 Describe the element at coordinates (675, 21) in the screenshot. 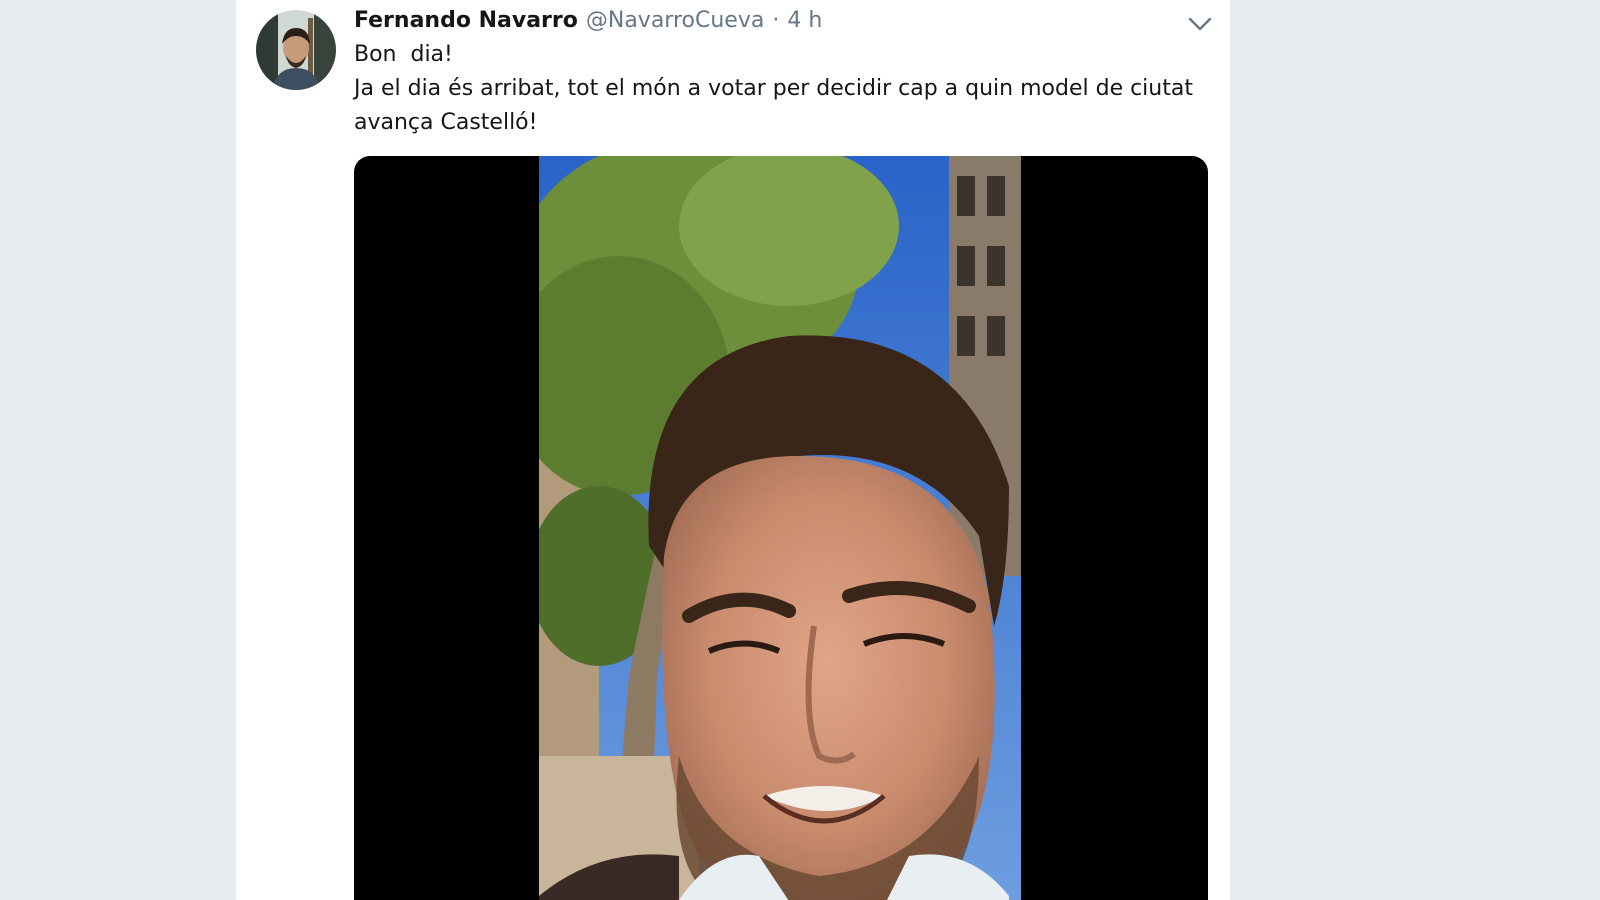

I see `author-handle: @NavarroCueva` at that location.